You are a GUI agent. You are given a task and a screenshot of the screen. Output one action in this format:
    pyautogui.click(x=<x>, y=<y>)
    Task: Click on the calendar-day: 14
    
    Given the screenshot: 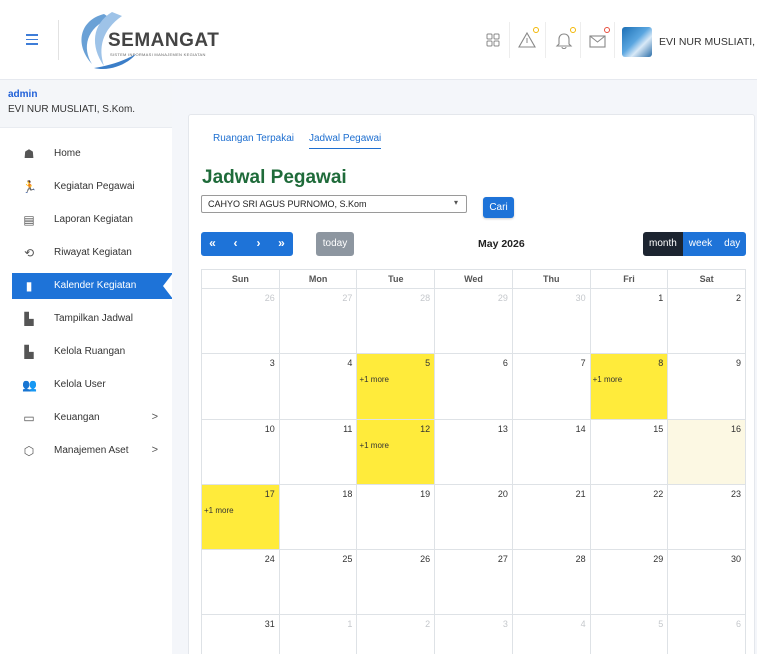 What is the action you would take?
    pyautogui.click(x=552, y=451)
    